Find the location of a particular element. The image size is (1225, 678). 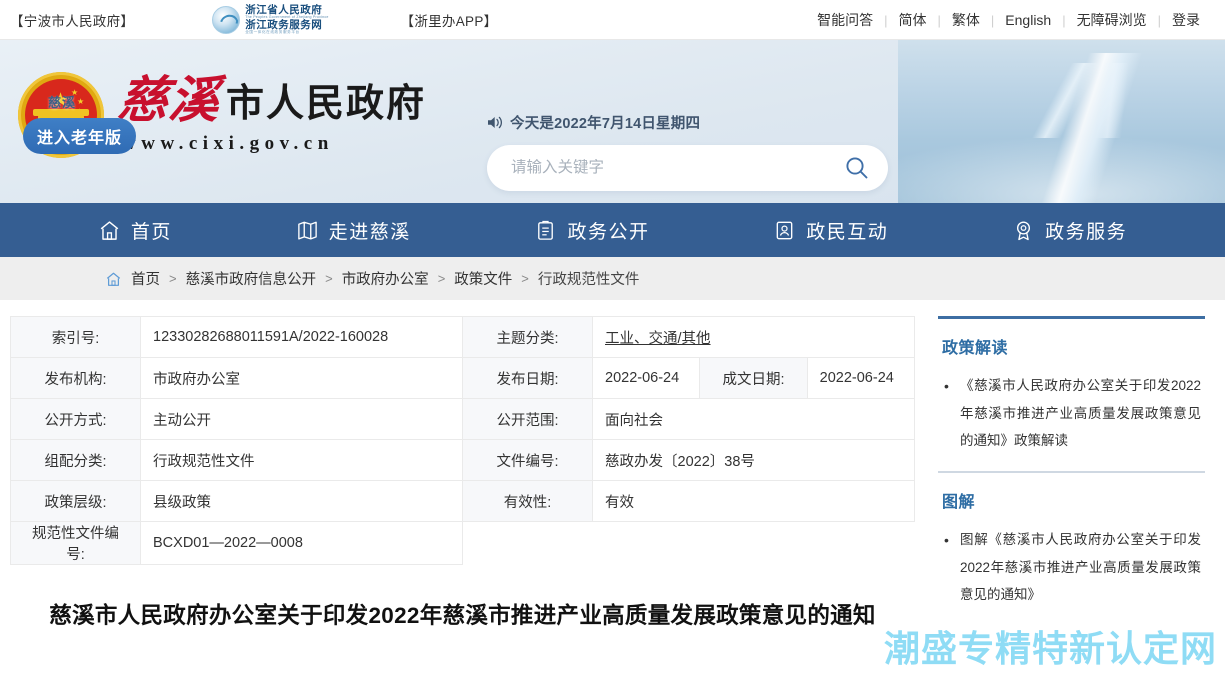

table-row: 规范性文件编号: BCXD01—2022—0008 is located at coordinates (462, 543).